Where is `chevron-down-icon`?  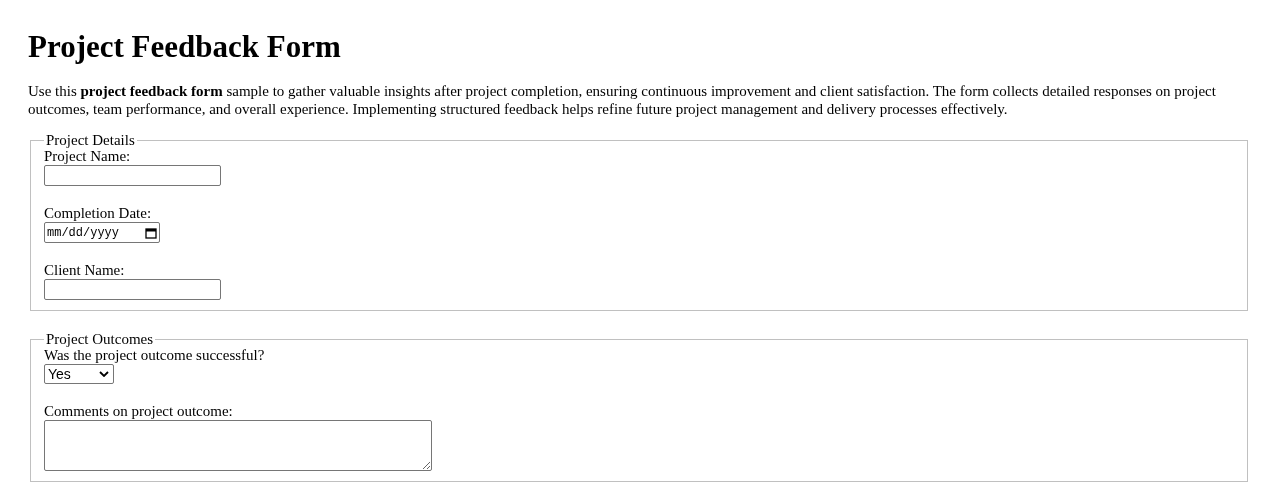
chevron-down-icon is located at coordinates (104, 374).